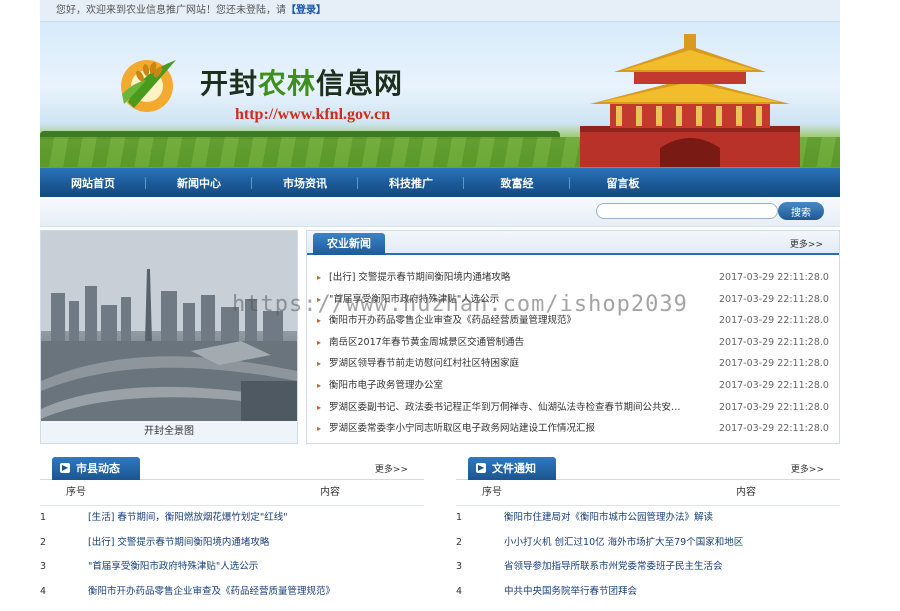 The image size is (900, 611). I want to click on table-row: 2 小小打火机 创汇过10亿 海外市场扩大至79个国家和地区, so click(648, 543).